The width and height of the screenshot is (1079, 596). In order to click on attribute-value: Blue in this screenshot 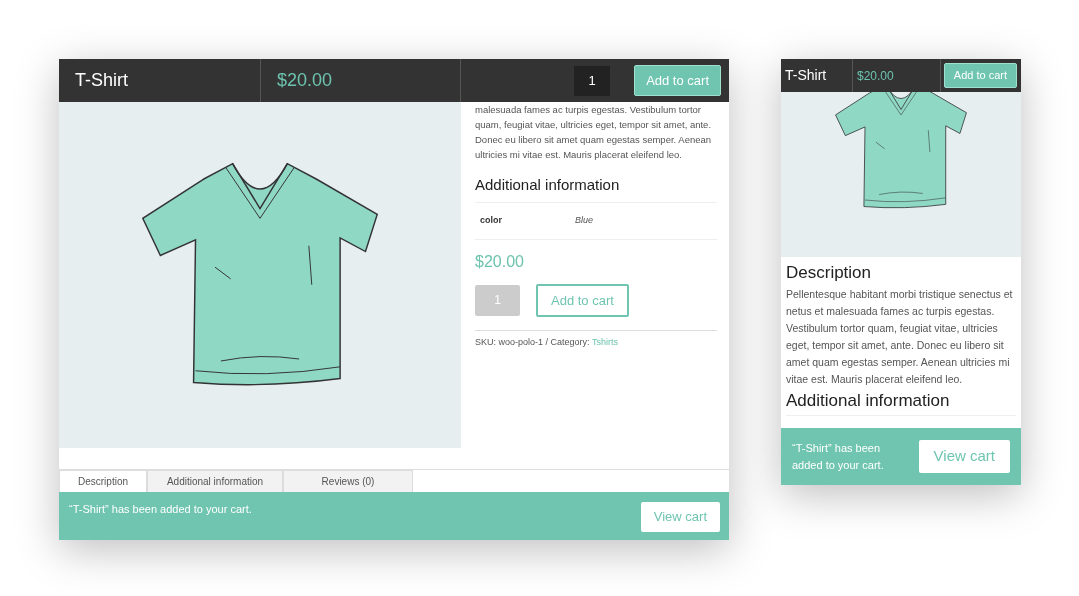, I will do `click(584, 220)`.